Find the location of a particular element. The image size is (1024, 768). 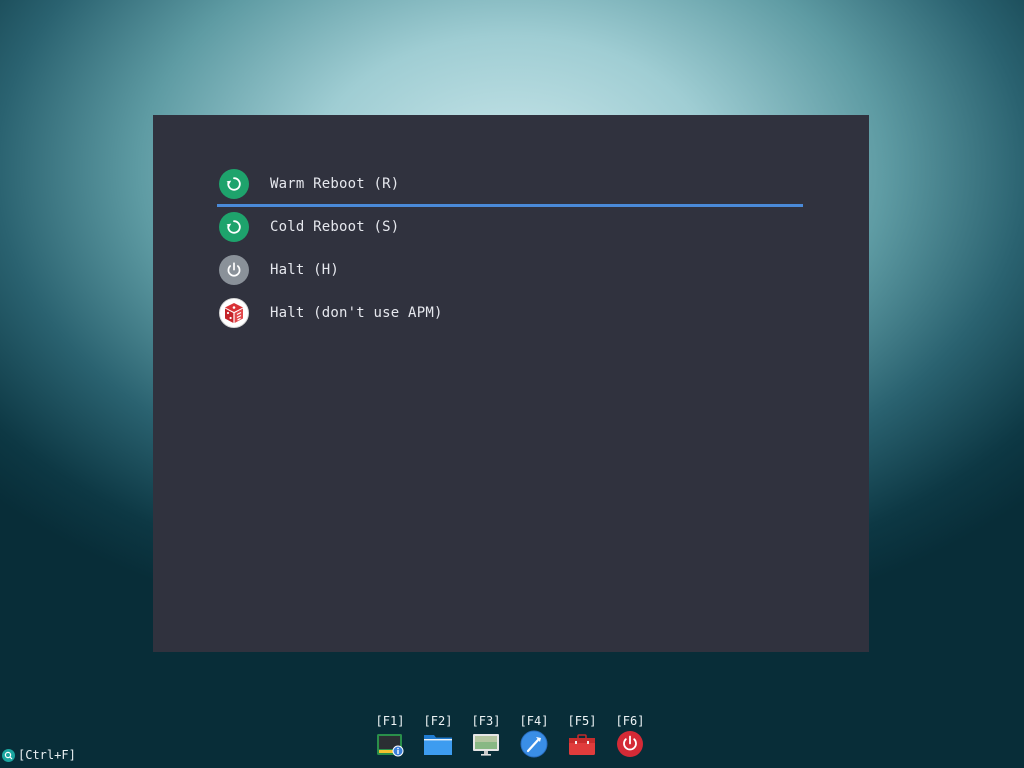

shutdown-menu: Warm Reboot (R) Cold Reboot (S) Halt (H) is located at coordinates (510, 248).